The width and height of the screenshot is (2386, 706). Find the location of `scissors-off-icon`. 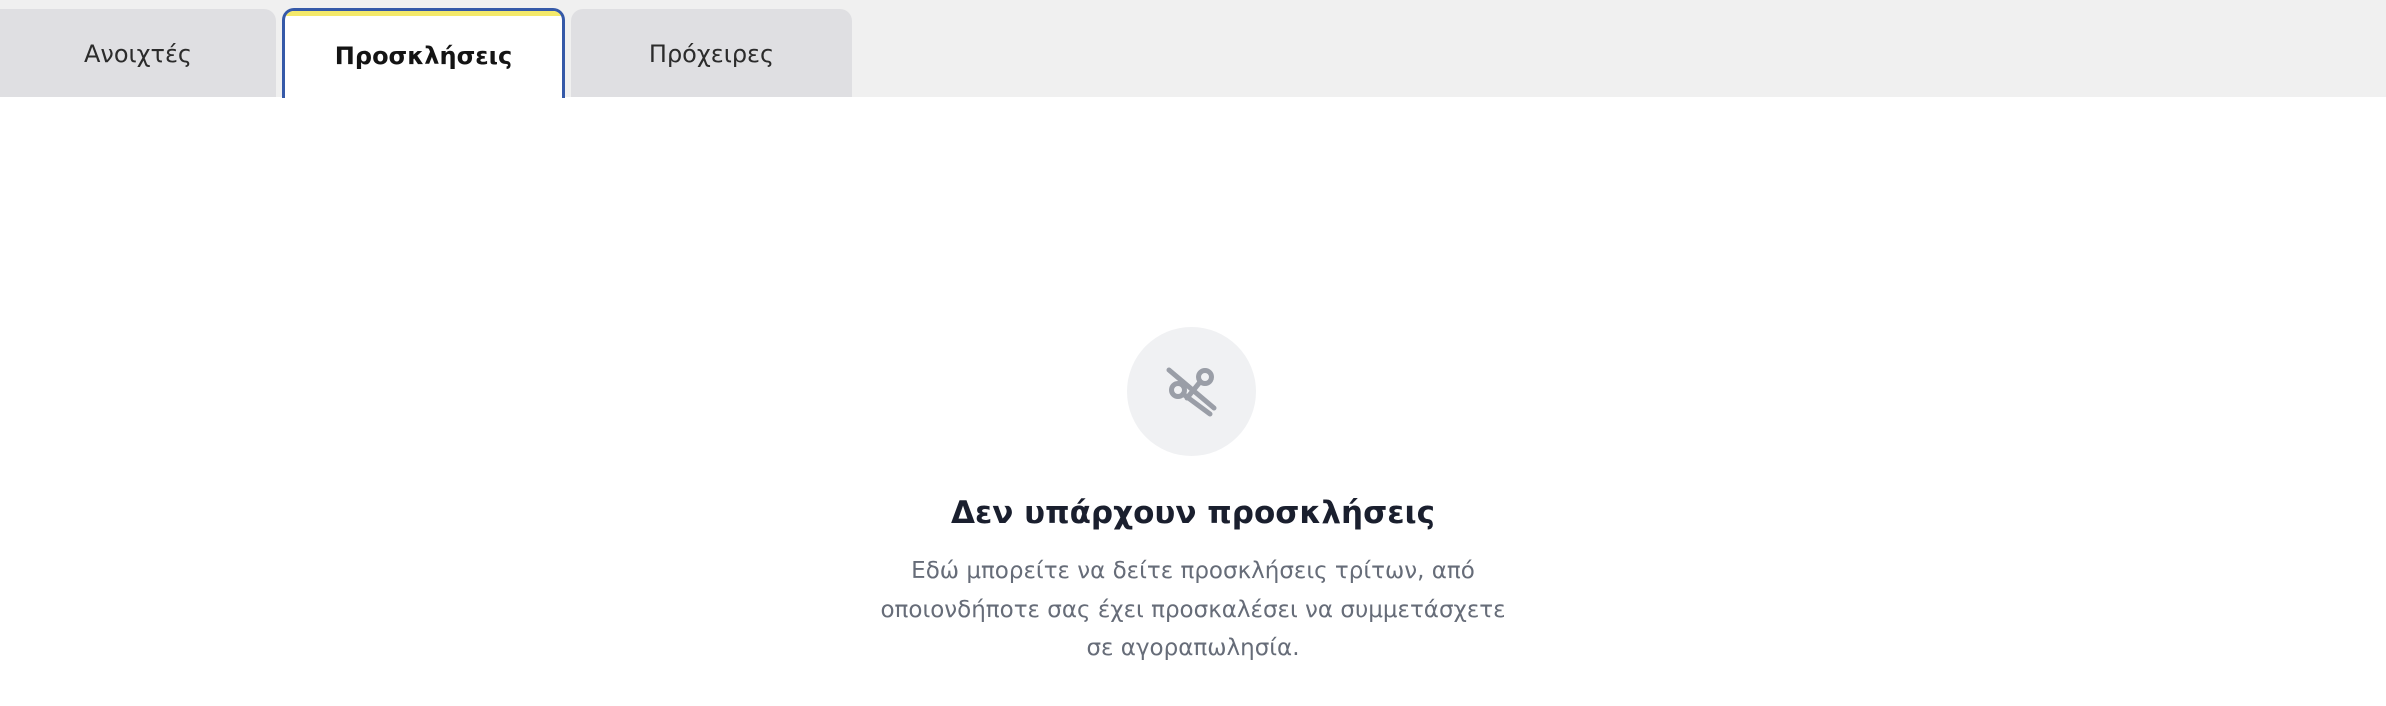

scissors-off-icon is located at coordinates (1191, 391).